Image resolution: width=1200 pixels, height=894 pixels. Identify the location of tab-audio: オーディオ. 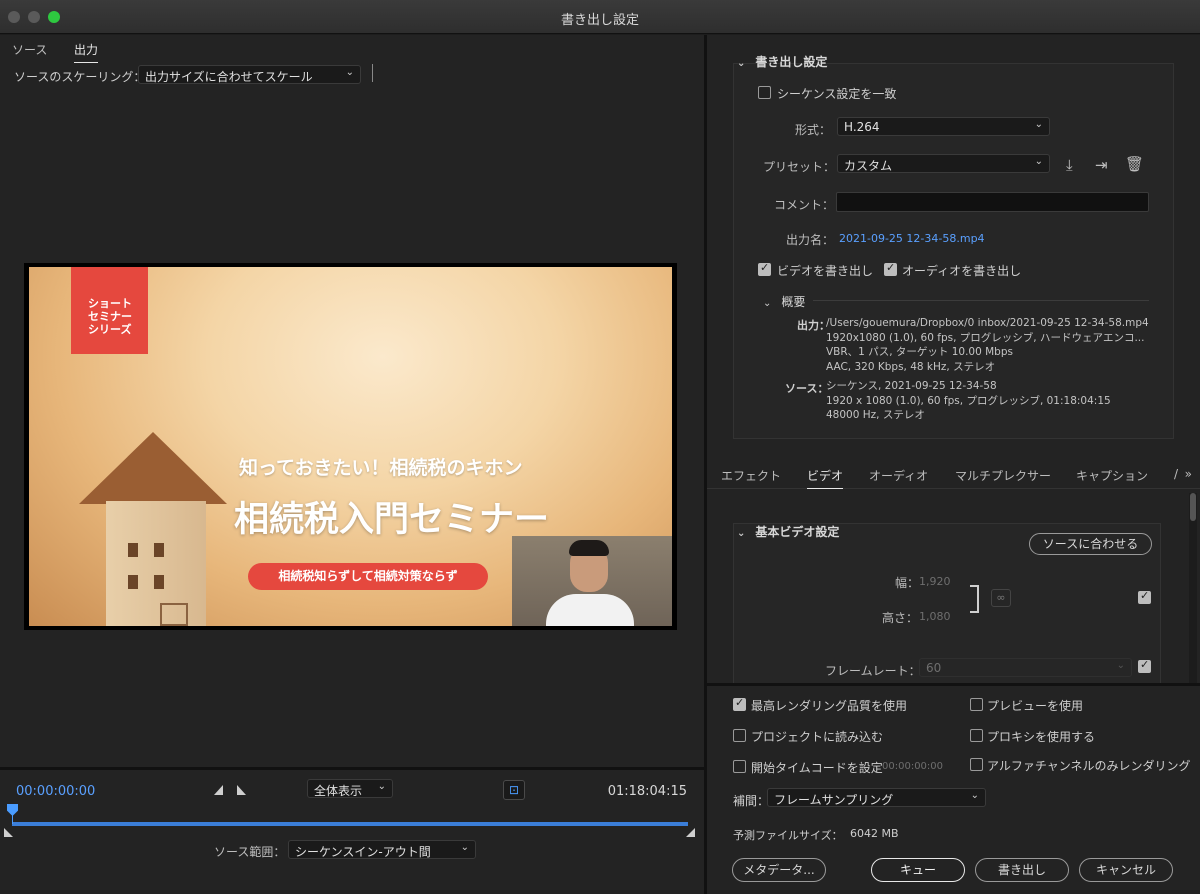
(898, 475).